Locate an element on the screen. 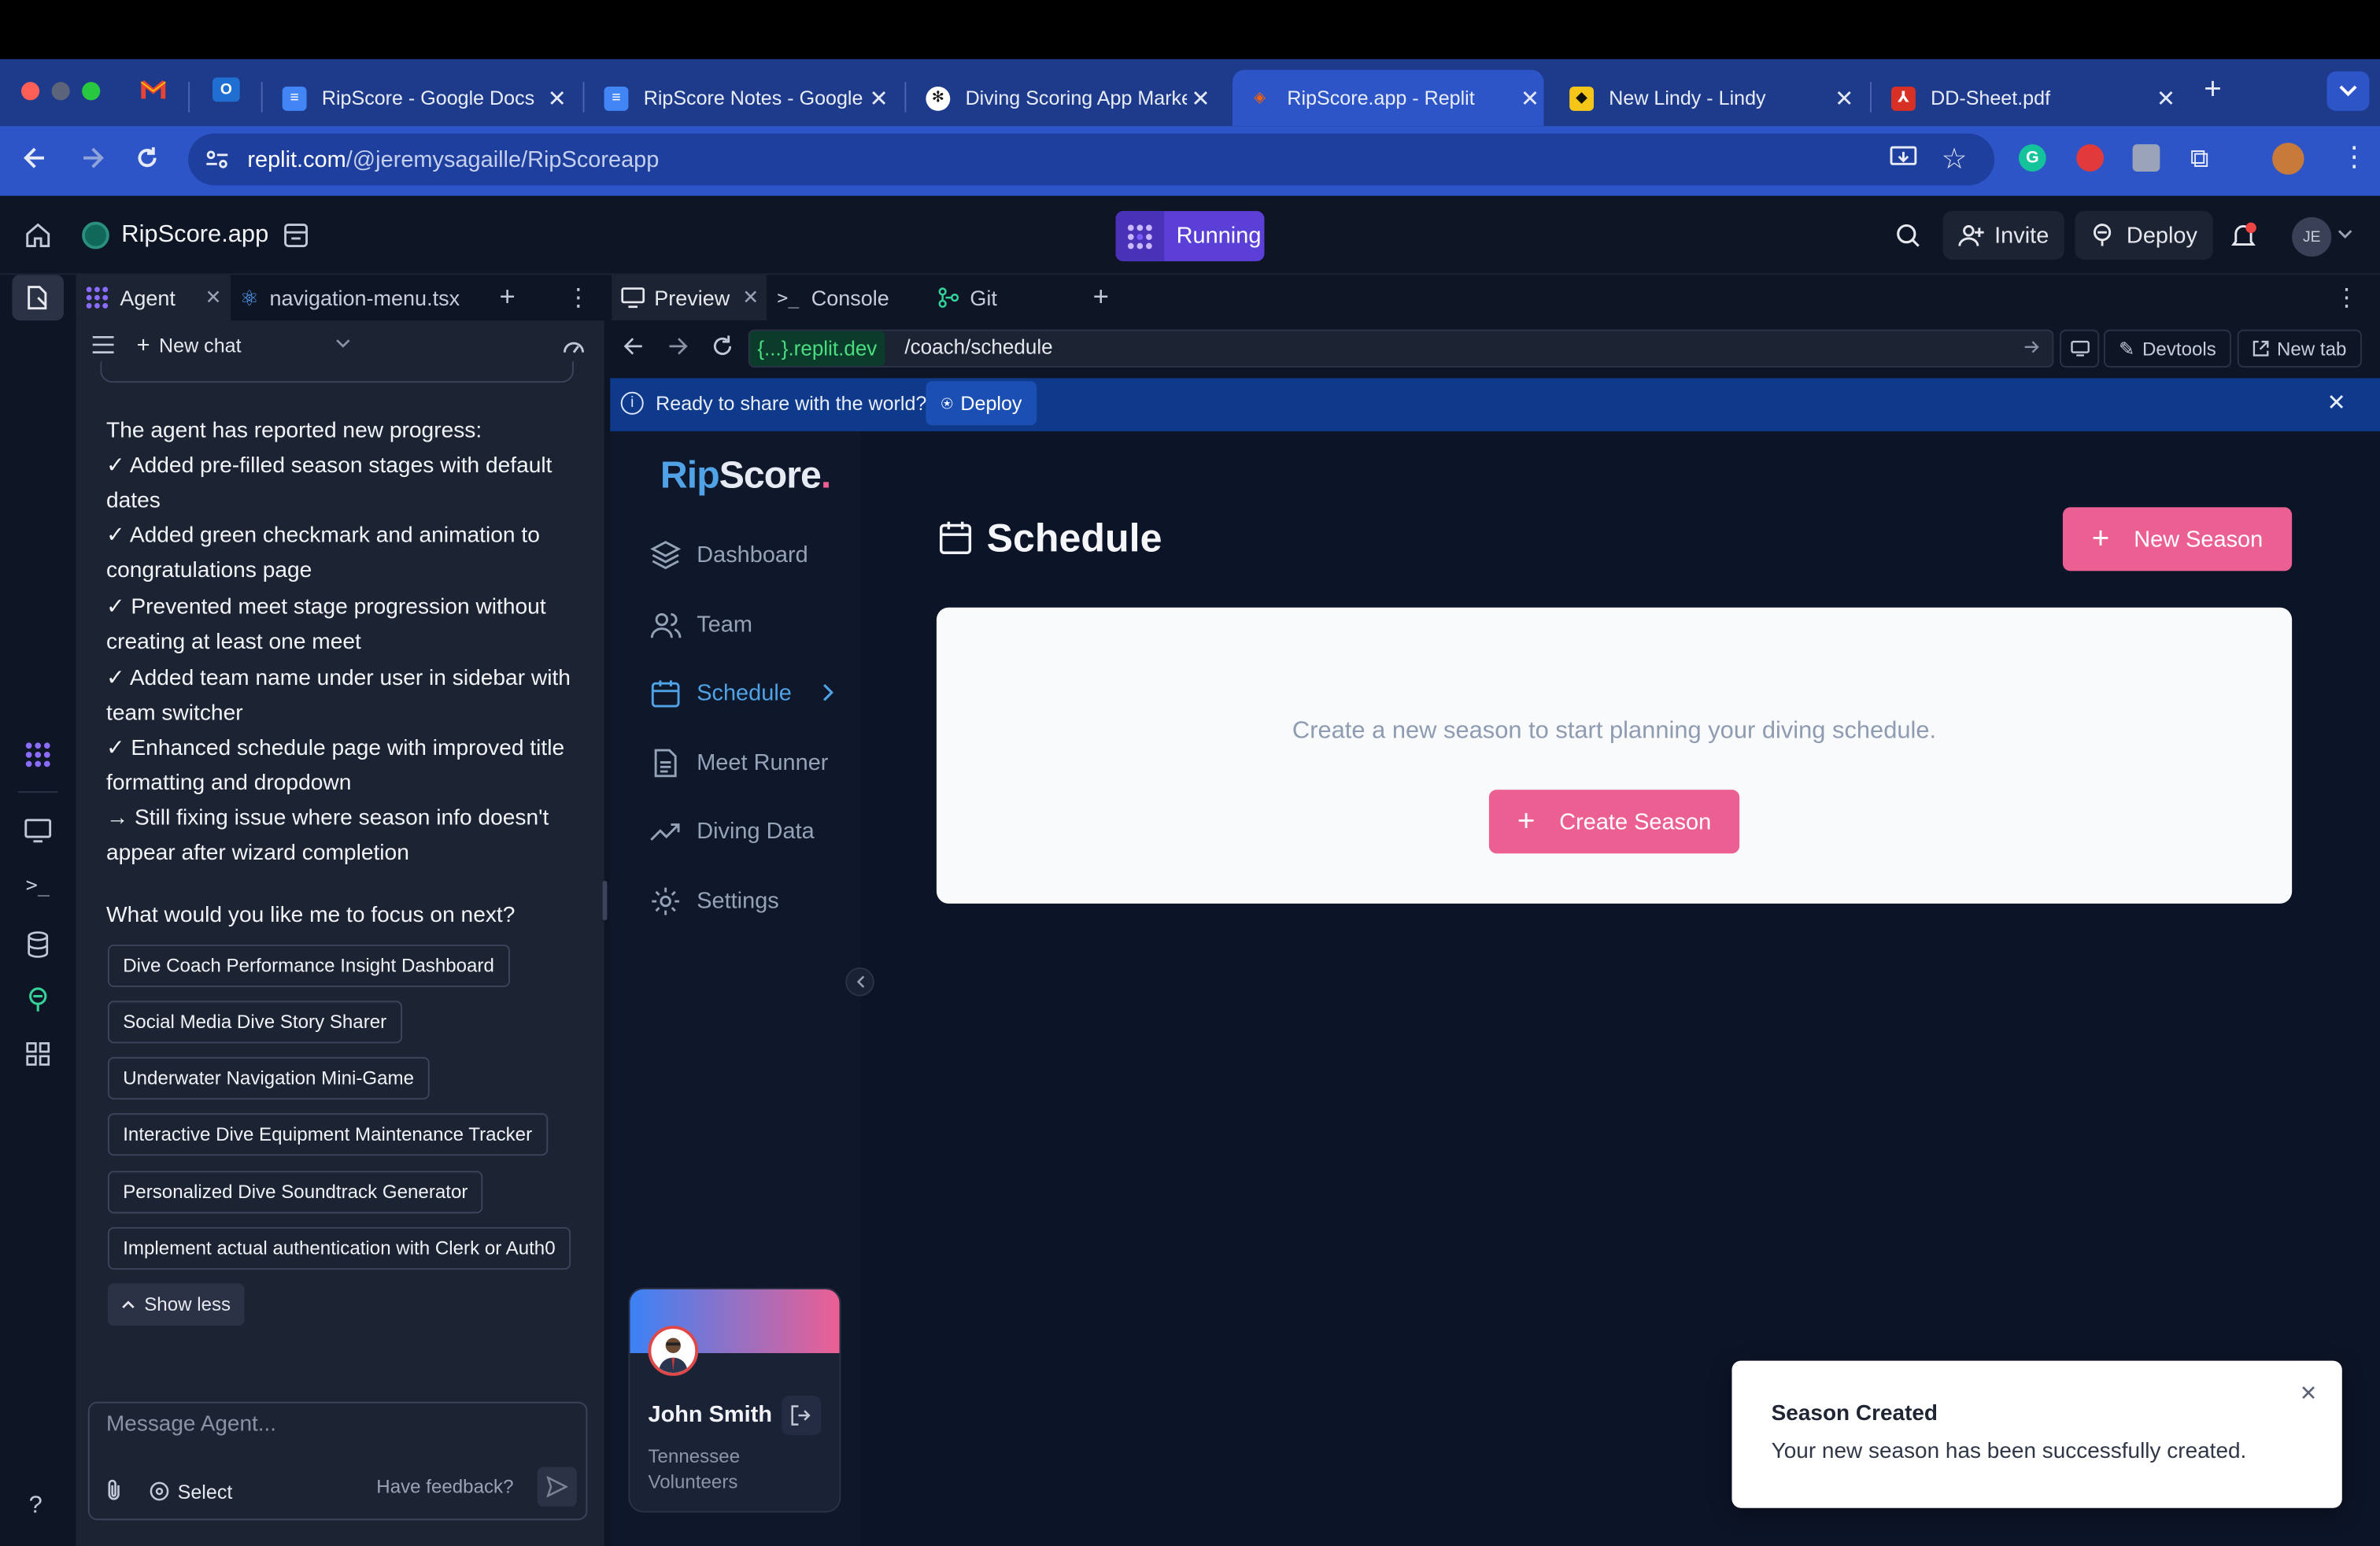  tab-ripscore-docs: ≡ RipScore - Google Docs ✕ is located at coordinates (419, 98).